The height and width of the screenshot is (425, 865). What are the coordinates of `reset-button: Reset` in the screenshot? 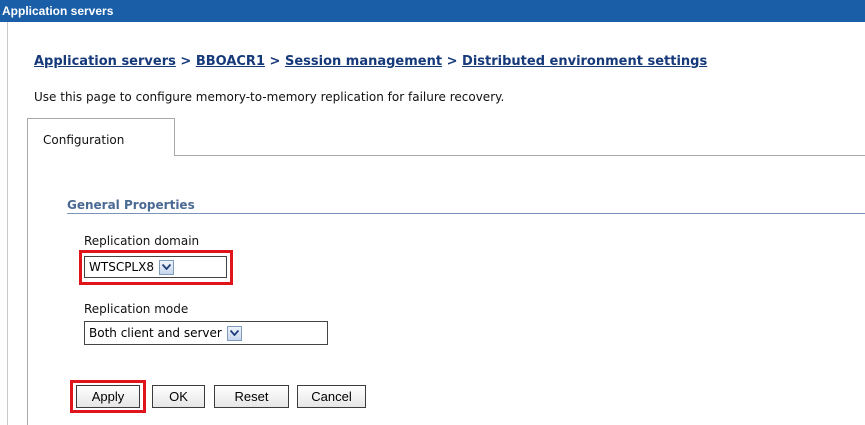 It's located at (251, 396).